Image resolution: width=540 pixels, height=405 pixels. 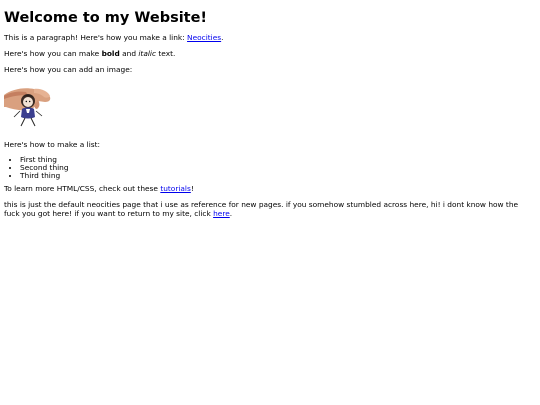 I want to click on hand-holding-figure-image, so click(x=28, y=107).